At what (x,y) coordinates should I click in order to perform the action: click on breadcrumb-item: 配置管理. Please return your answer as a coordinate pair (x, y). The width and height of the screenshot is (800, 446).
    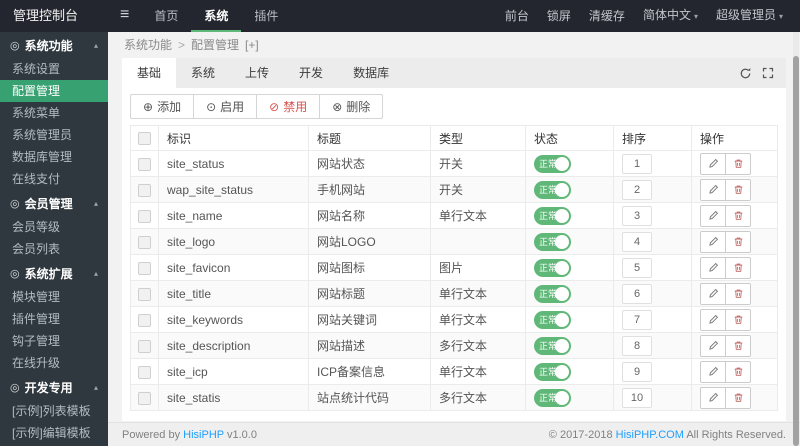
    Looking at the image, I should click on (215, 45).